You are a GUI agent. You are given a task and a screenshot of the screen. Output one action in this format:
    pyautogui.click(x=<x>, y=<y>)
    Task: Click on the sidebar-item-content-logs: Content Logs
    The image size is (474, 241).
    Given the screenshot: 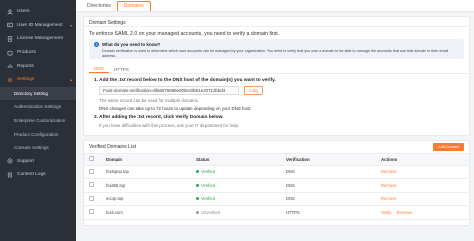 What is the action you would take?
    pyautogui.click(x=38, y=175)
    